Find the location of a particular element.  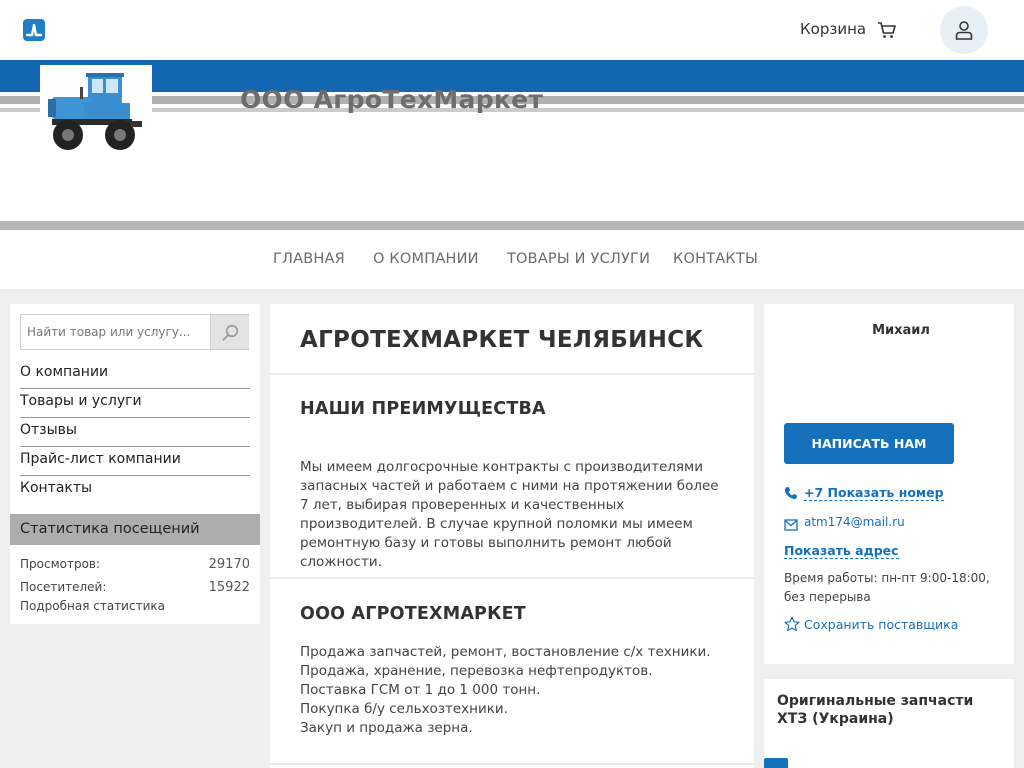

phone-icon is located at coordinates (791, 494).